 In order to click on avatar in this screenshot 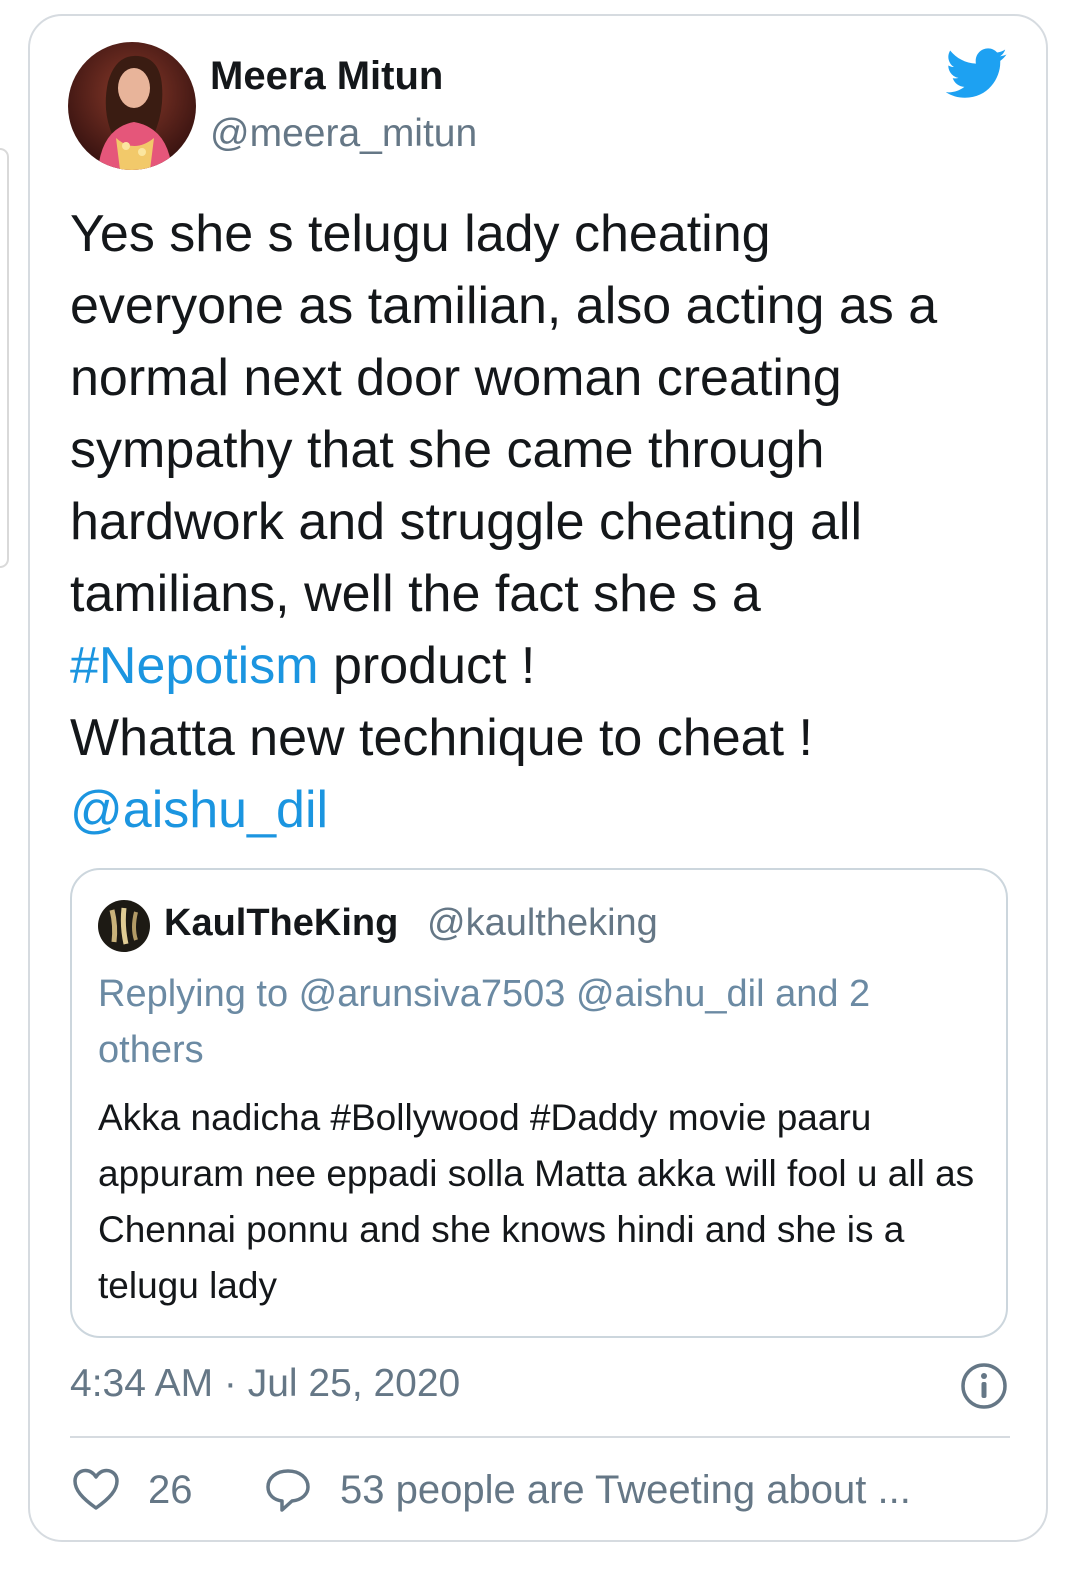, I will do `click(132, 106)`.